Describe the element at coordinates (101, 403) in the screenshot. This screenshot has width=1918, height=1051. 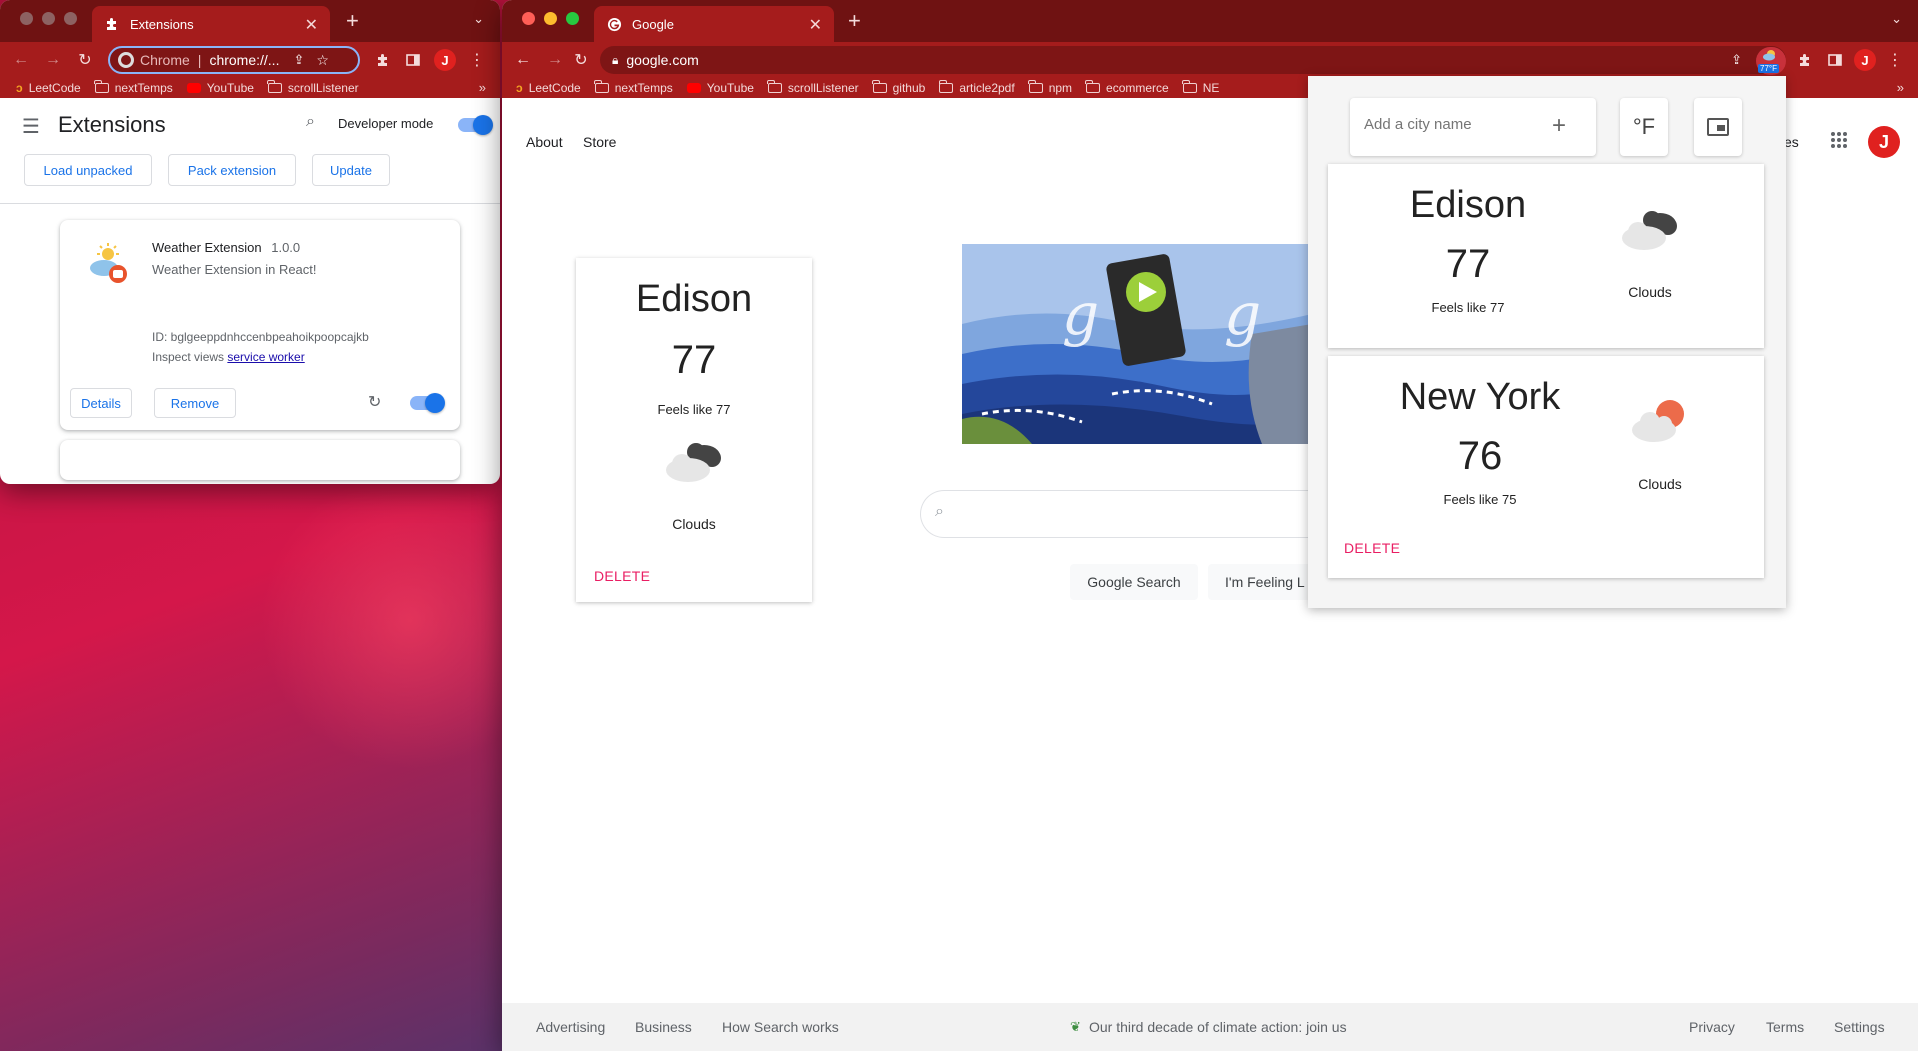
I see `details-button: Details` at that location.